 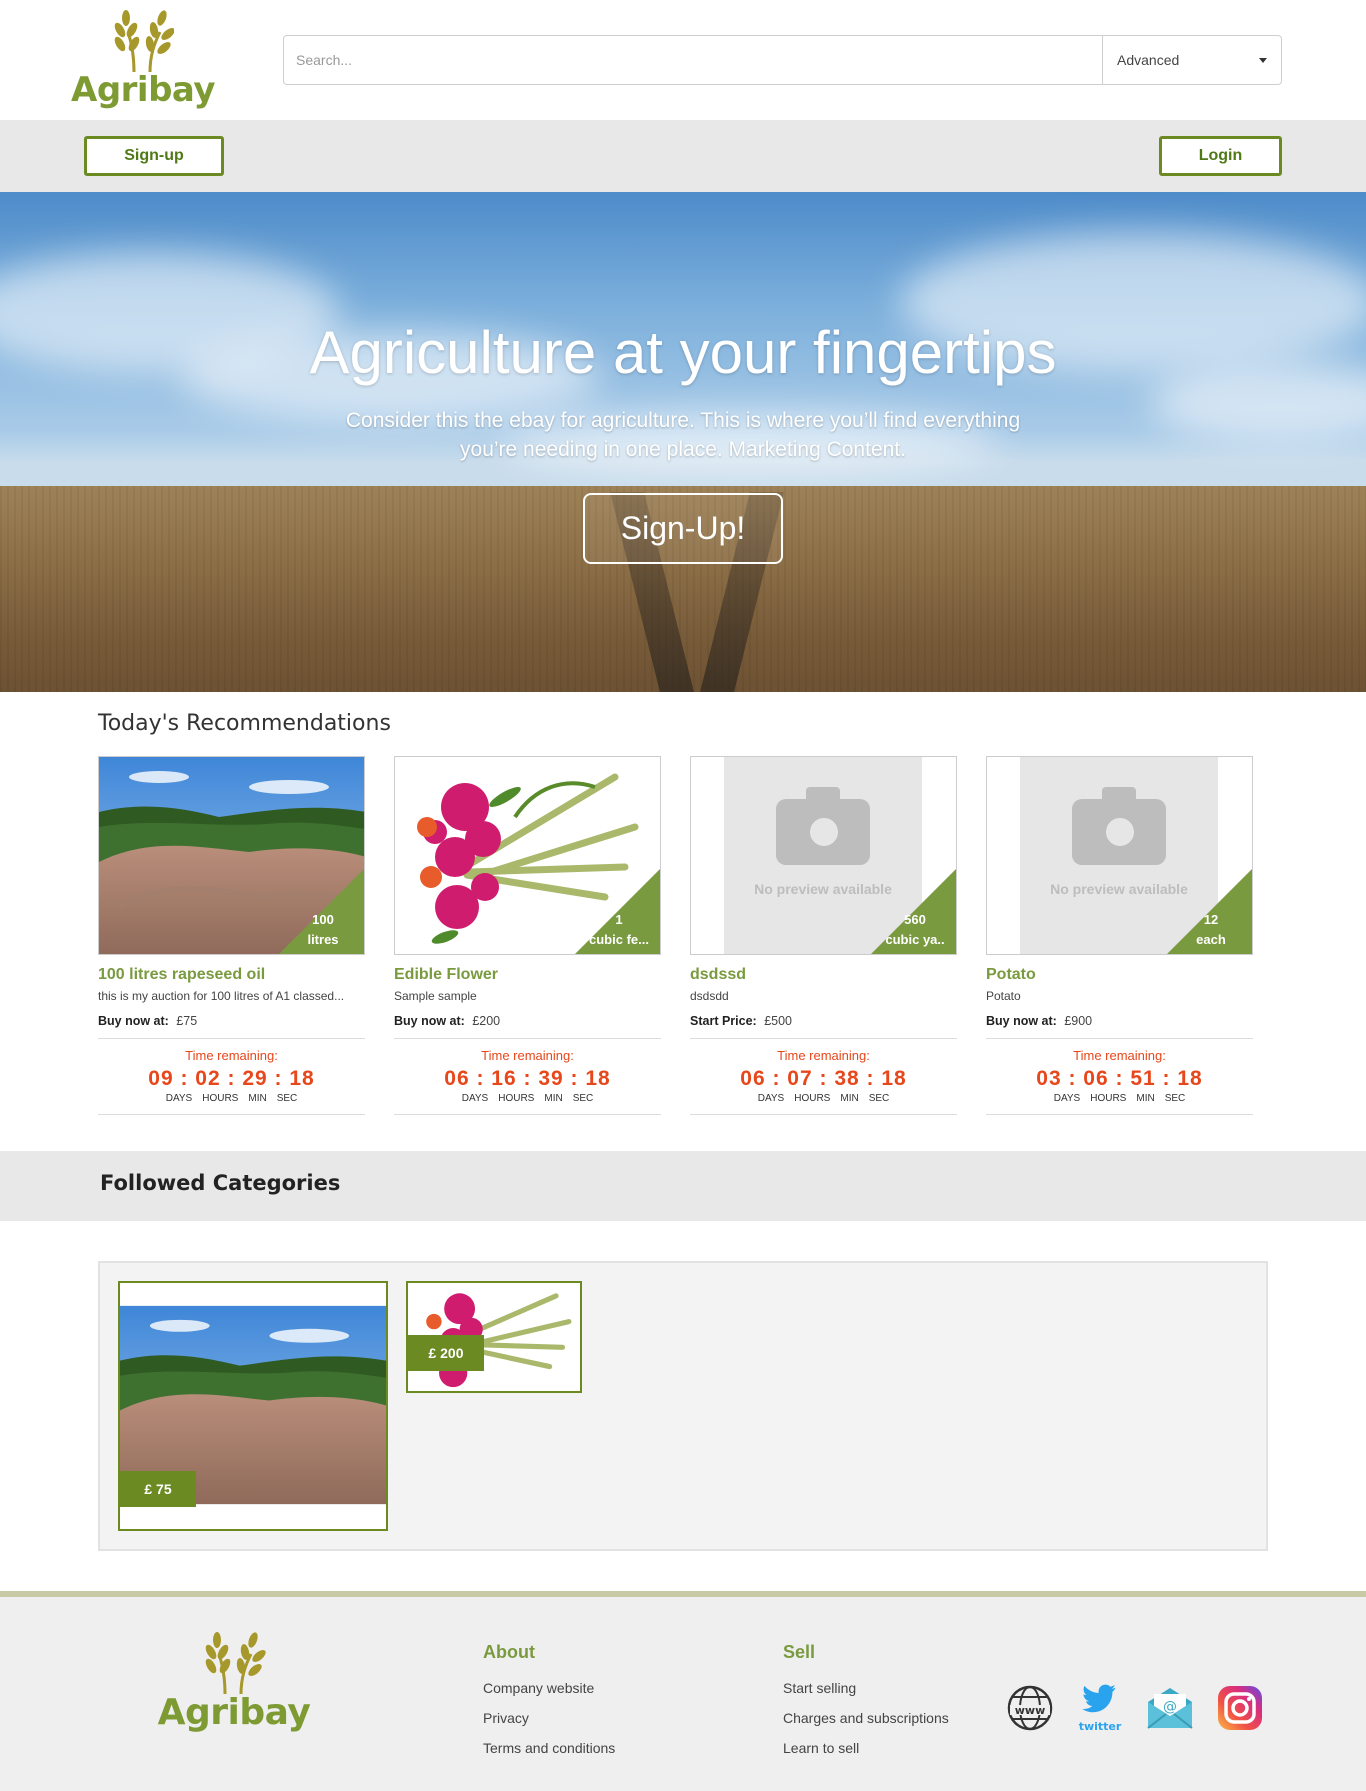 I want to click on brand-name: Agribay, so click(x=143, y=90).